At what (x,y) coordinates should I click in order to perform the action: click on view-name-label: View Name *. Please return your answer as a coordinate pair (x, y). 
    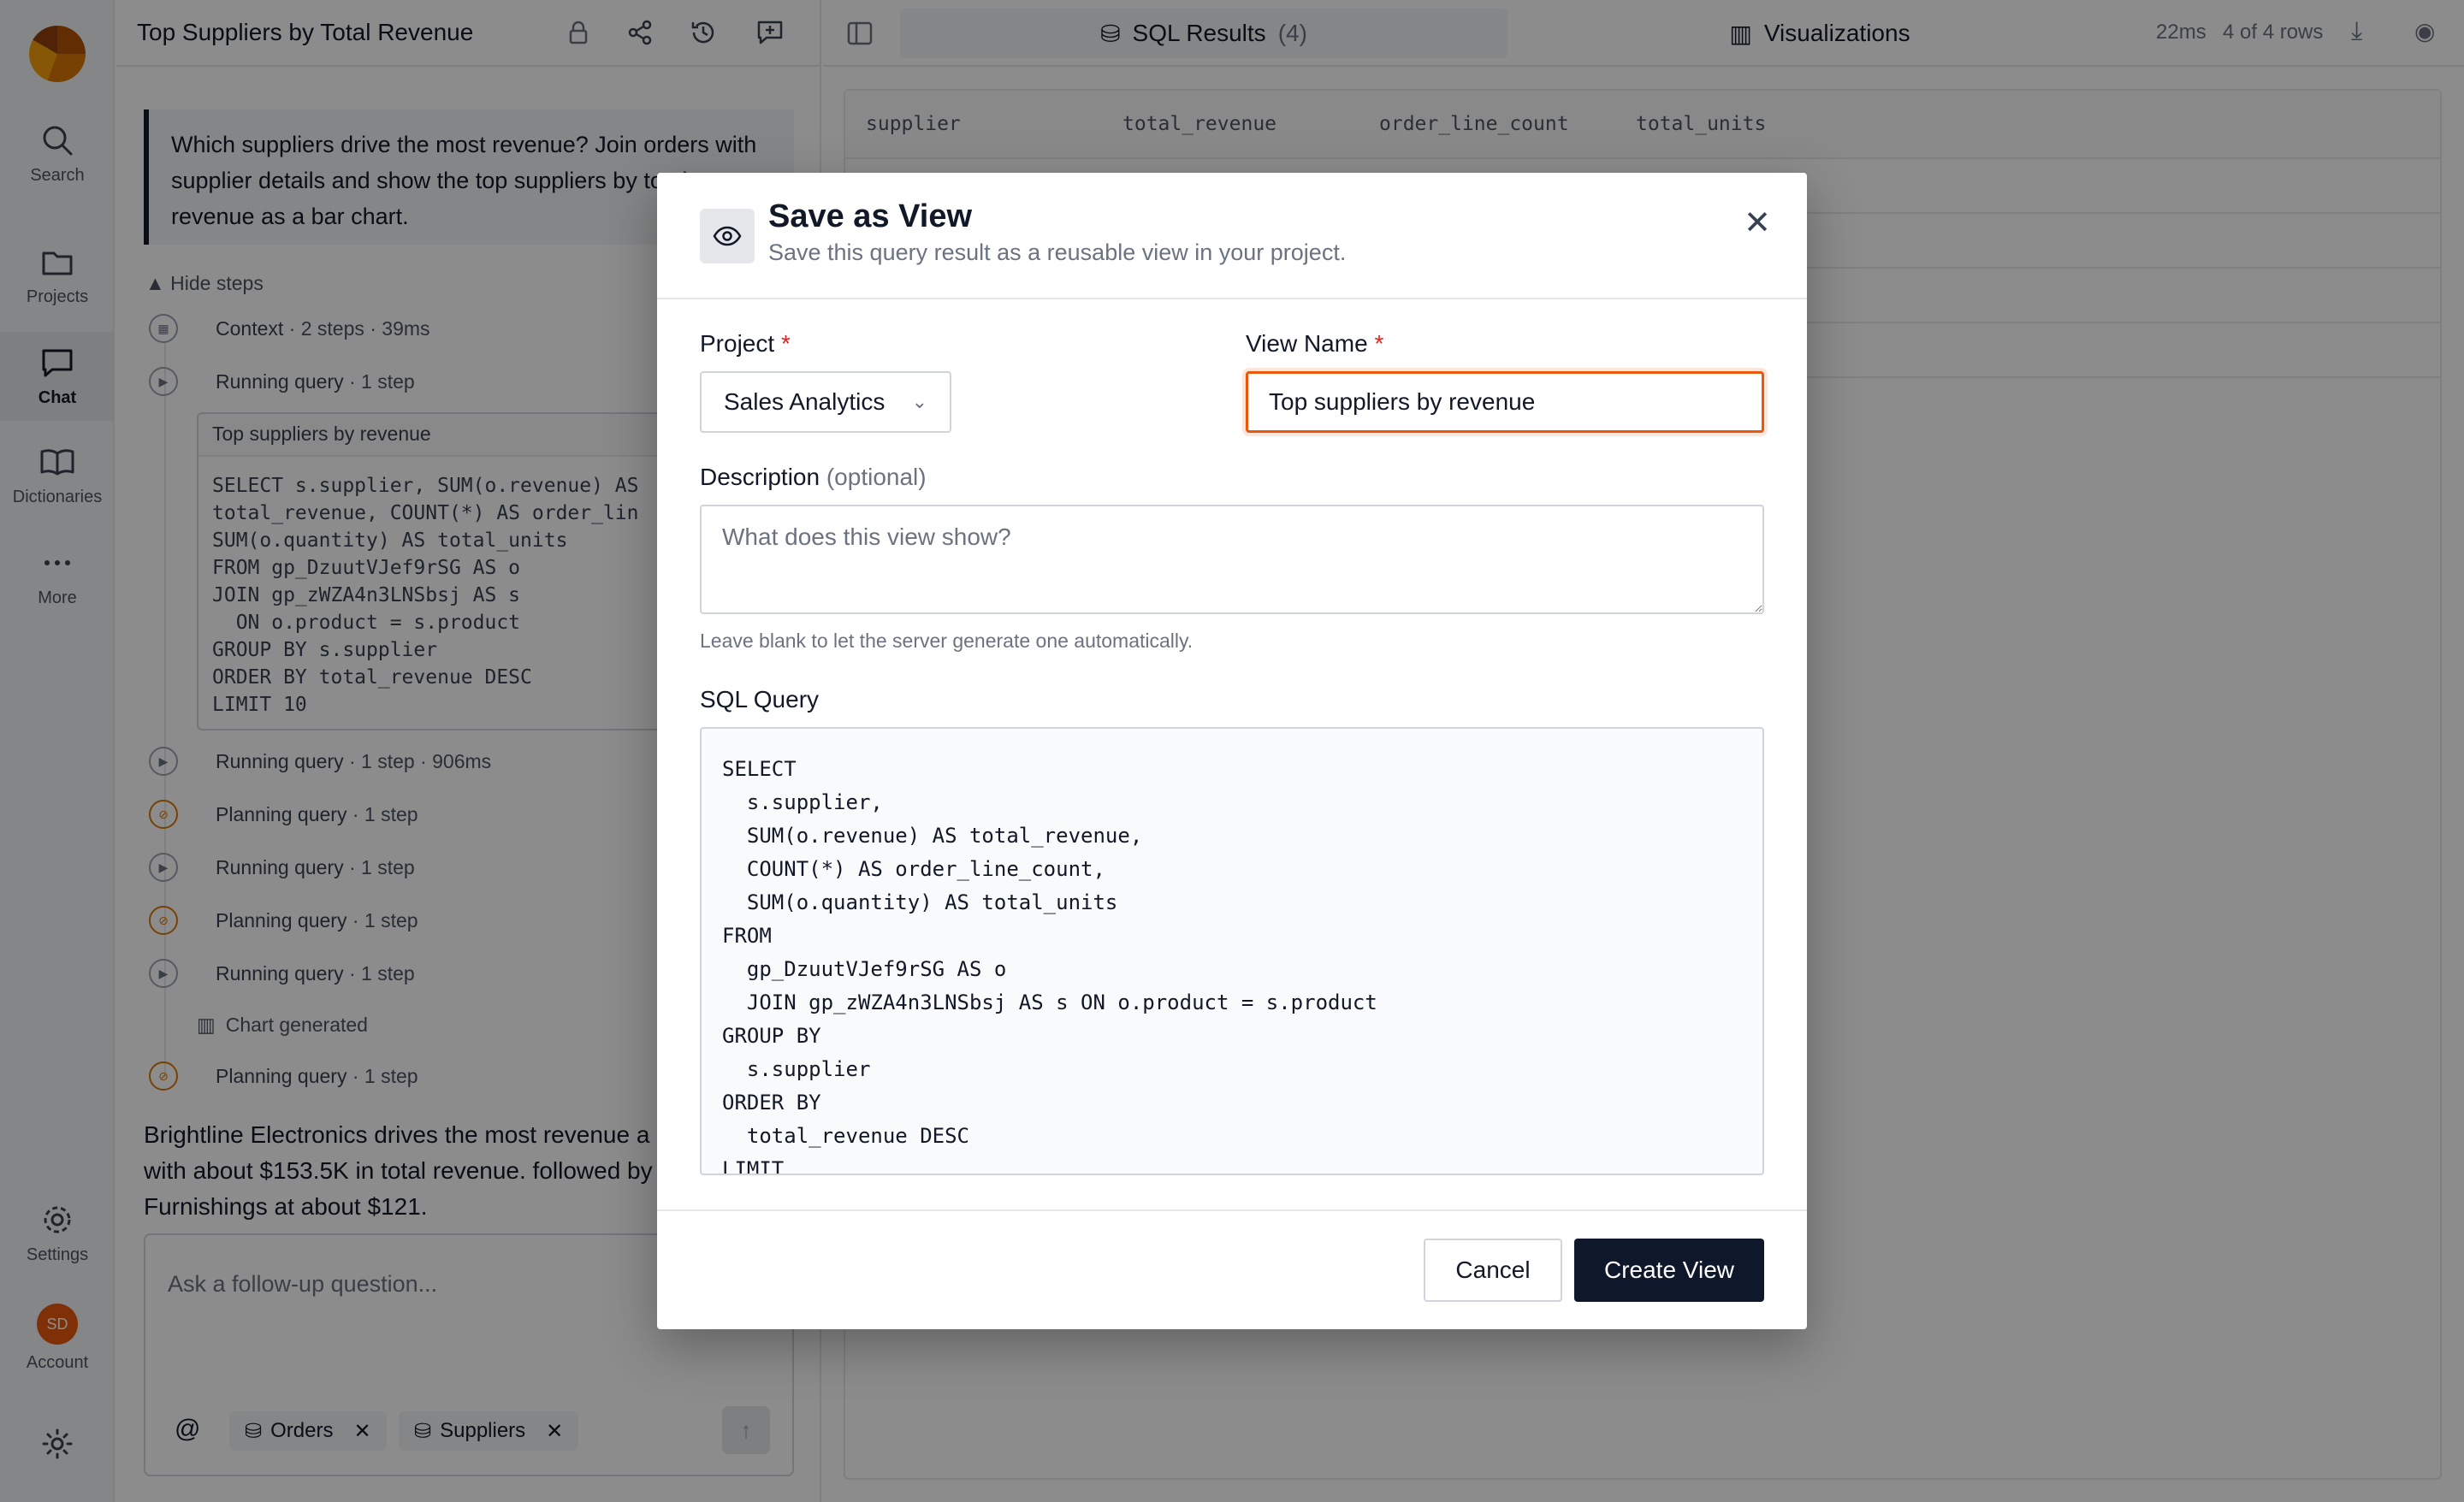
    Looking at the image, I should click on (1314, 344).